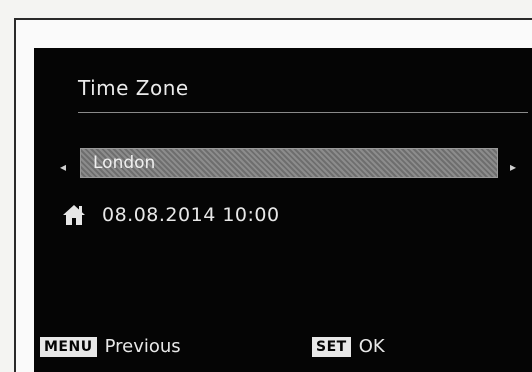 The image size is (532, 372). Describe the element at coordinates (142, 346) in the screenshot. I see `previous-label: Previous` at that location.